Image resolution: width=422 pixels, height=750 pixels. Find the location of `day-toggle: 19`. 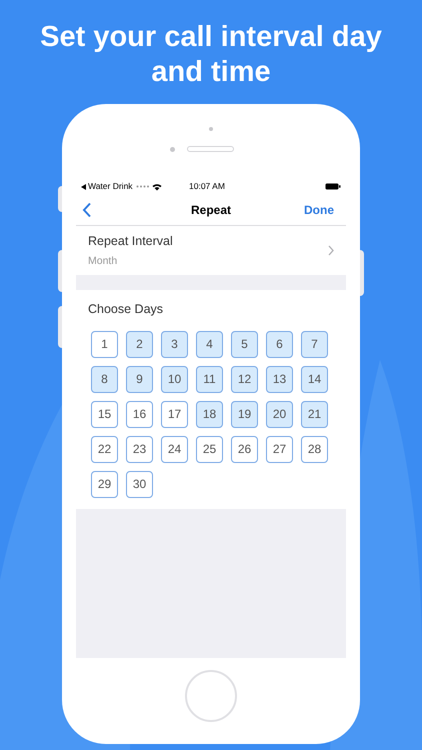

day-toggle: 19 is located at coordinates (244, 414).